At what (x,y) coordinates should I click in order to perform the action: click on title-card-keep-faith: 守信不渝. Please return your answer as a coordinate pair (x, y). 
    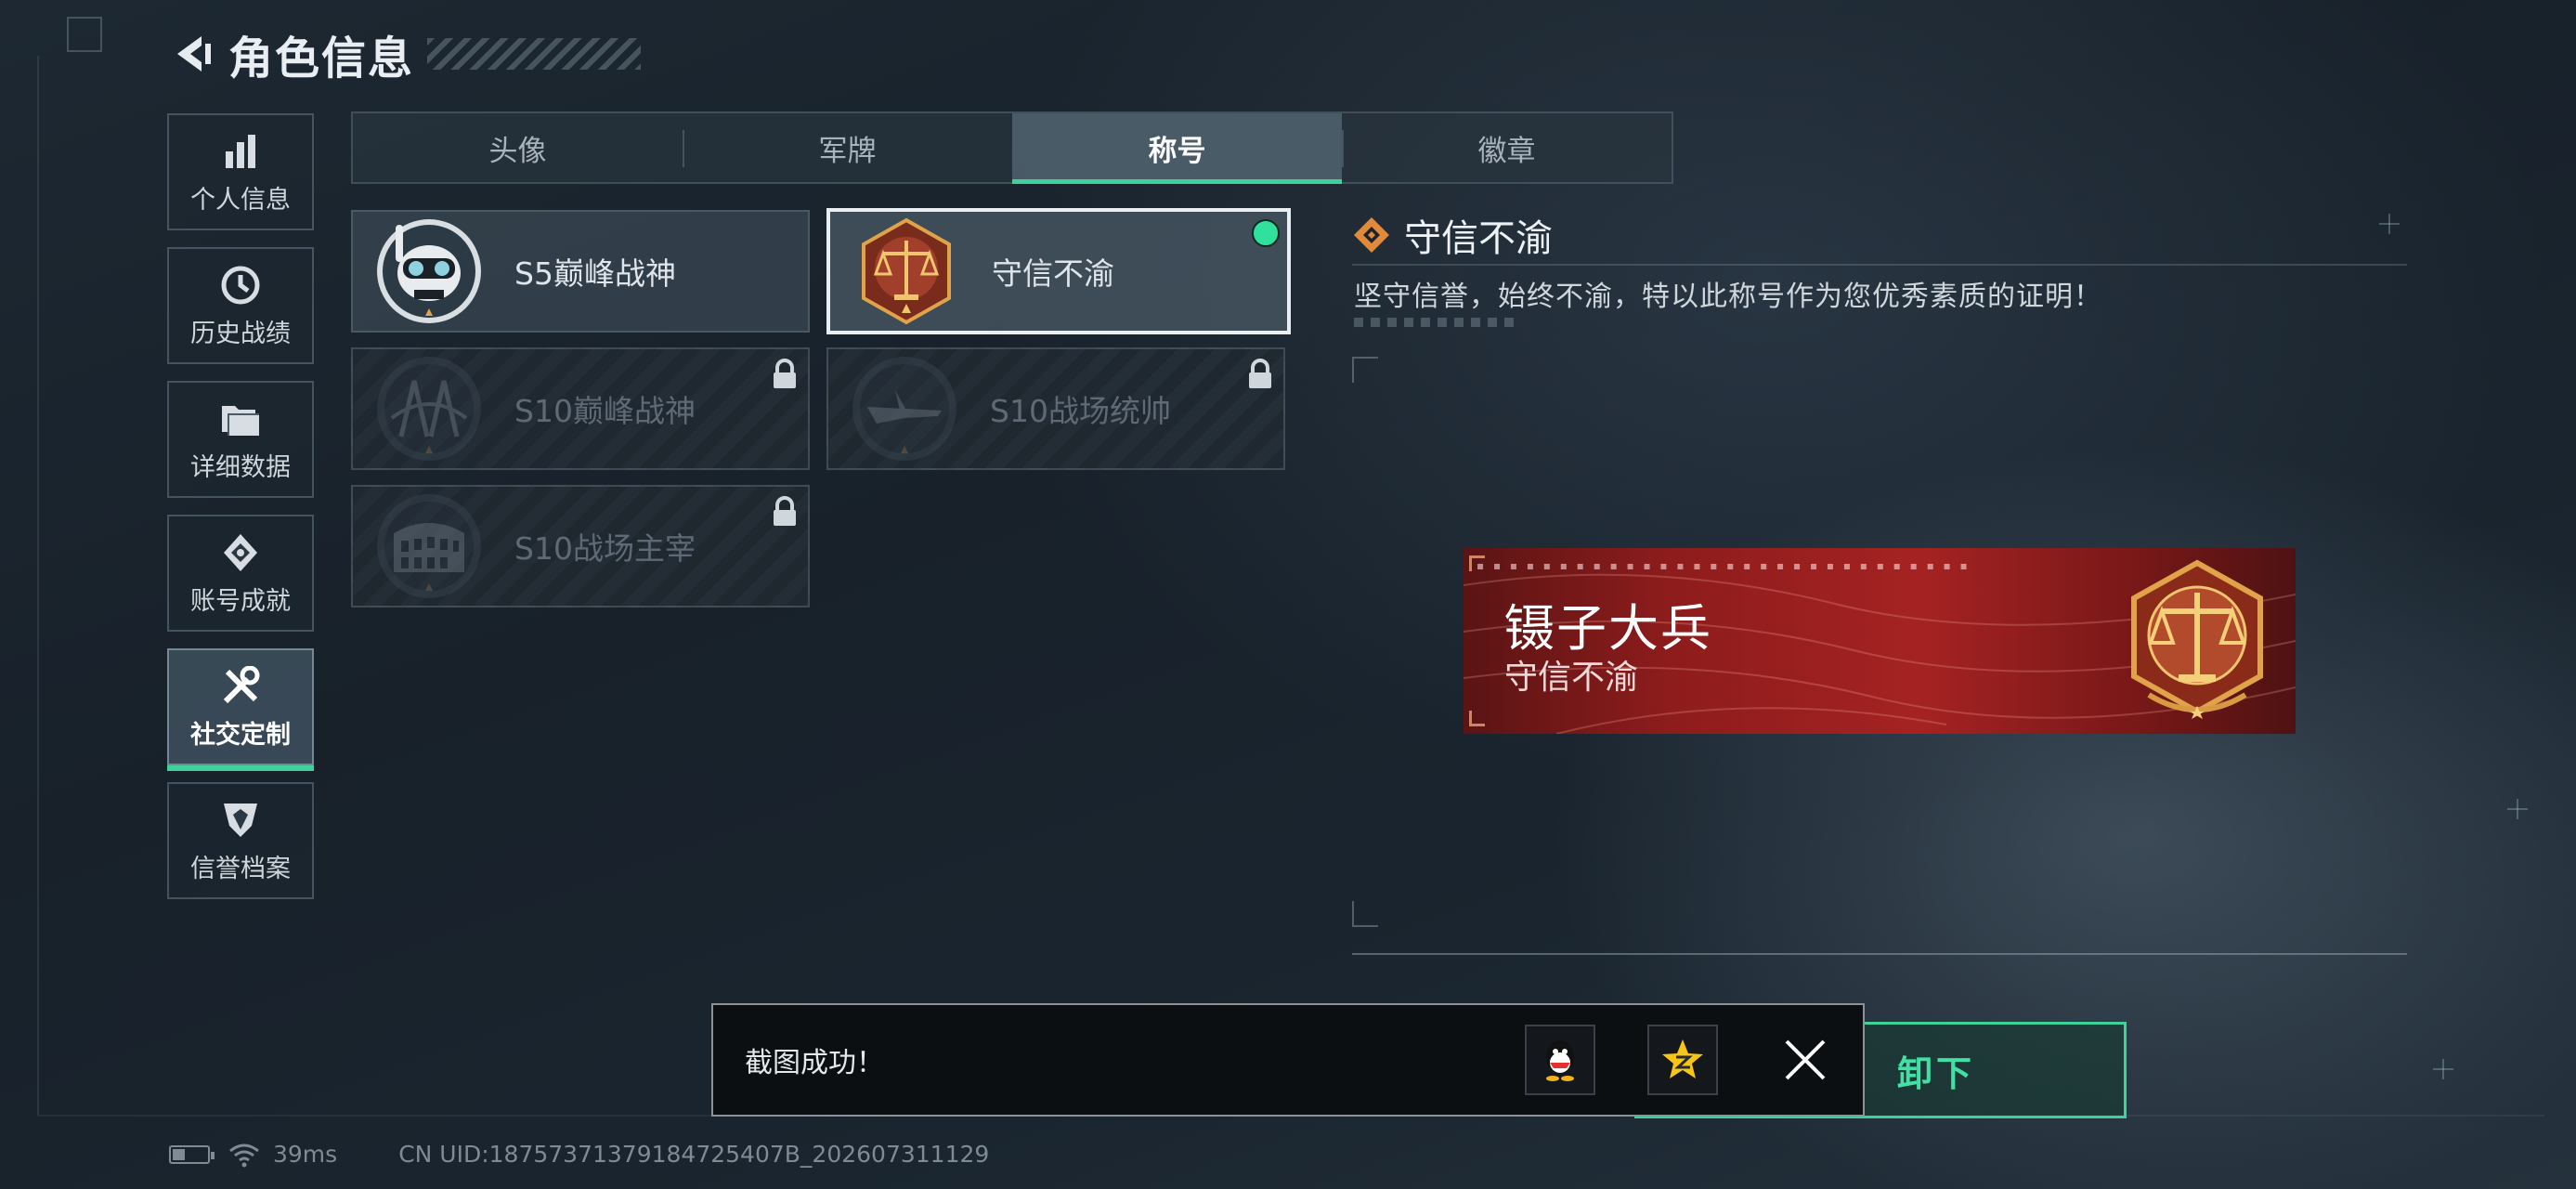
    Looking at the image, I should click on (1058, 271).